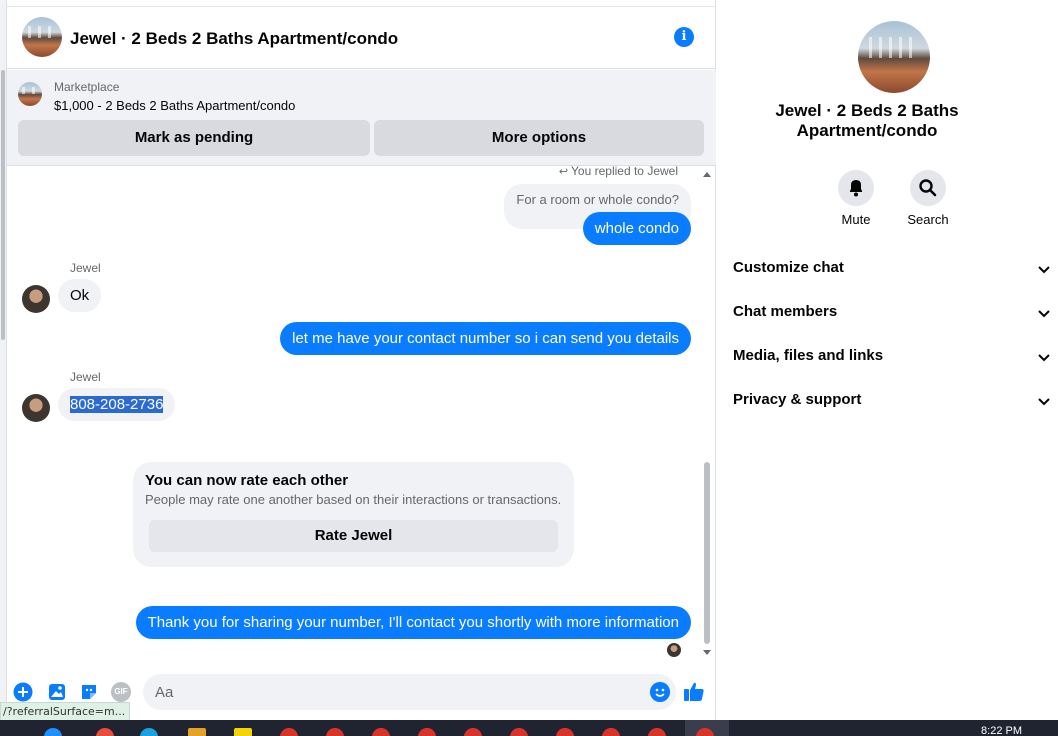 The width and height of the screenshot is (1058, 736). Describe the element at coordinates (624, 171) in the screenshot. I see `reply-note: You replied to Jewel` at that location.